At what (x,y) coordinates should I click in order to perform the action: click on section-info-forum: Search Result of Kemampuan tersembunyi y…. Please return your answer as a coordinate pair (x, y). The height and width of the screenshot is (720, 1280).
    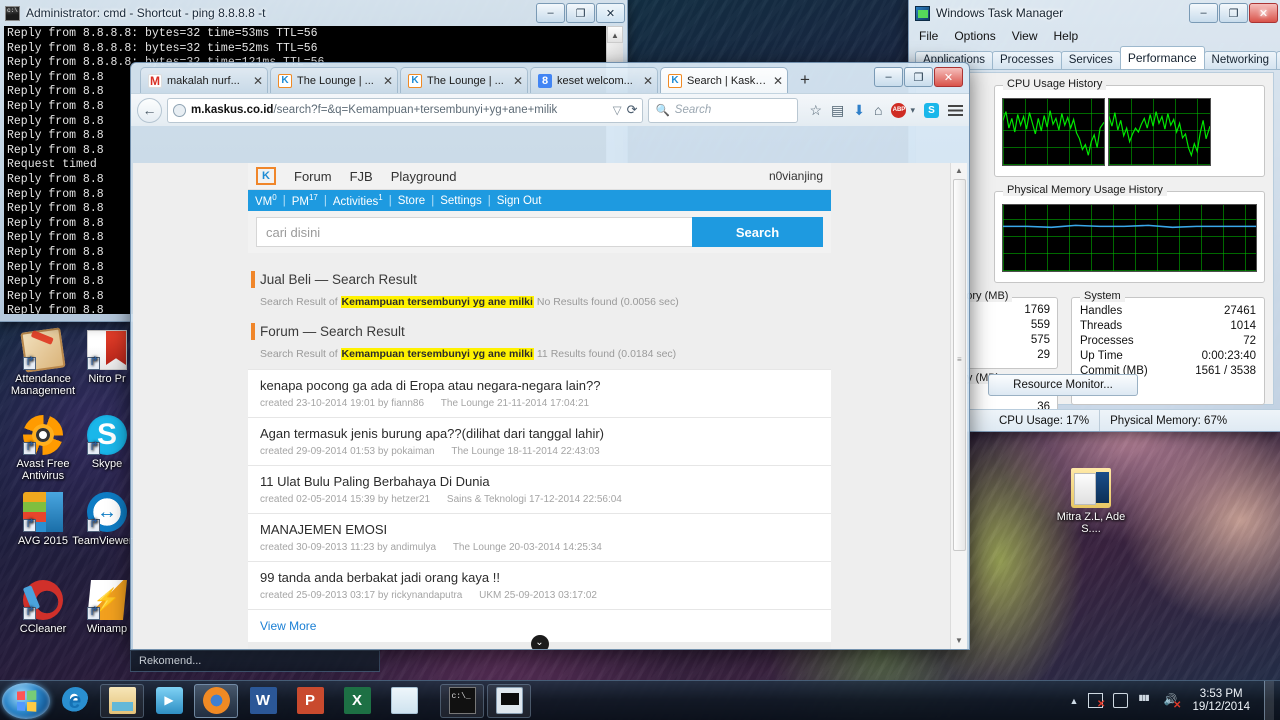
    Looking at the image, I should click on (539, 357).